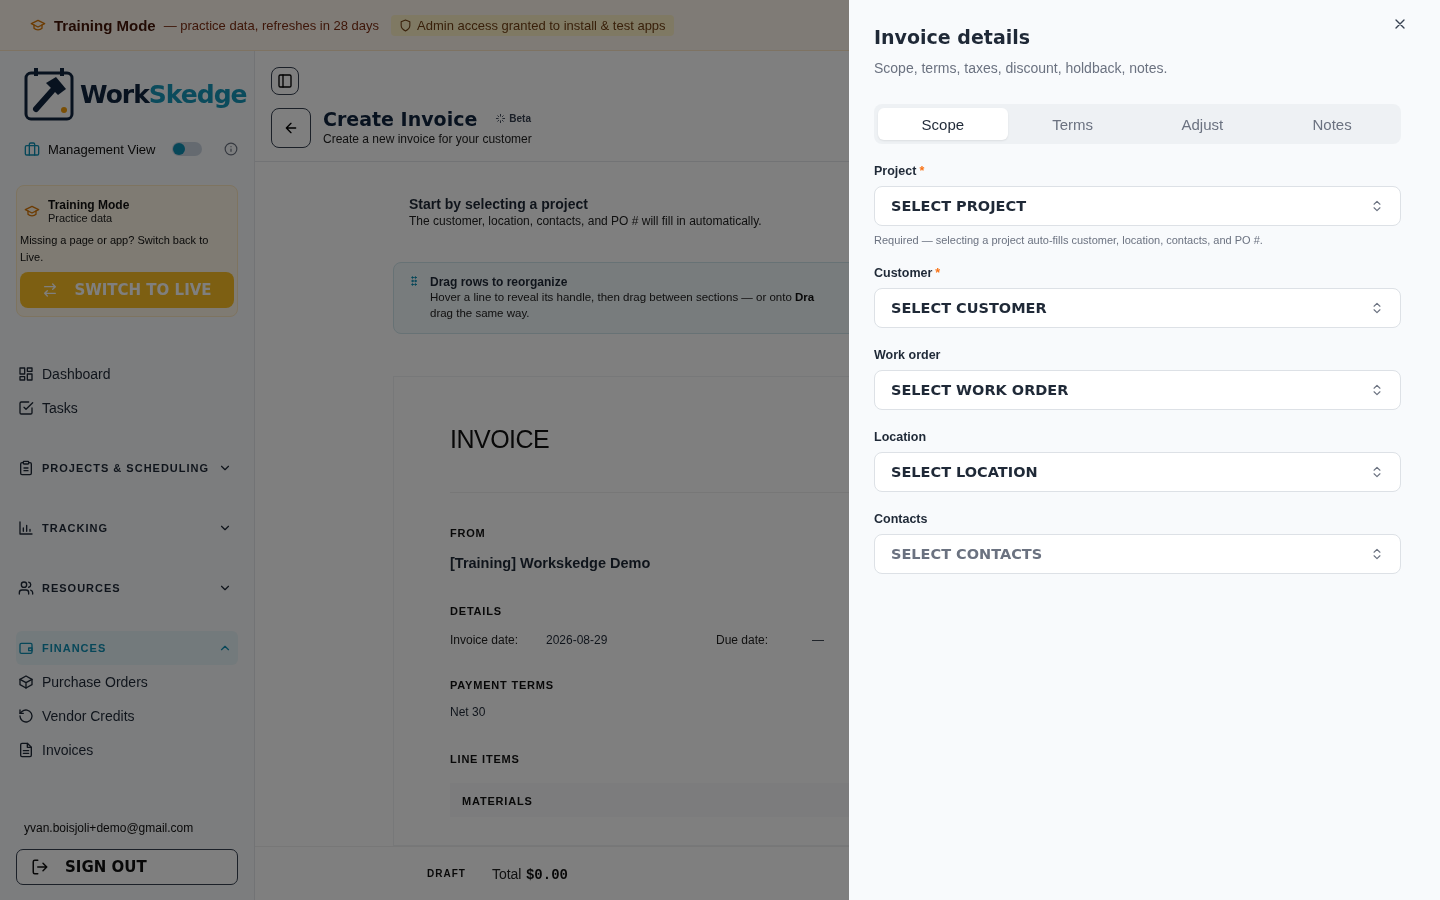  Describe the element at coordinates (1072, 124) in the screenshot. I see `tab: Terms` at that location.